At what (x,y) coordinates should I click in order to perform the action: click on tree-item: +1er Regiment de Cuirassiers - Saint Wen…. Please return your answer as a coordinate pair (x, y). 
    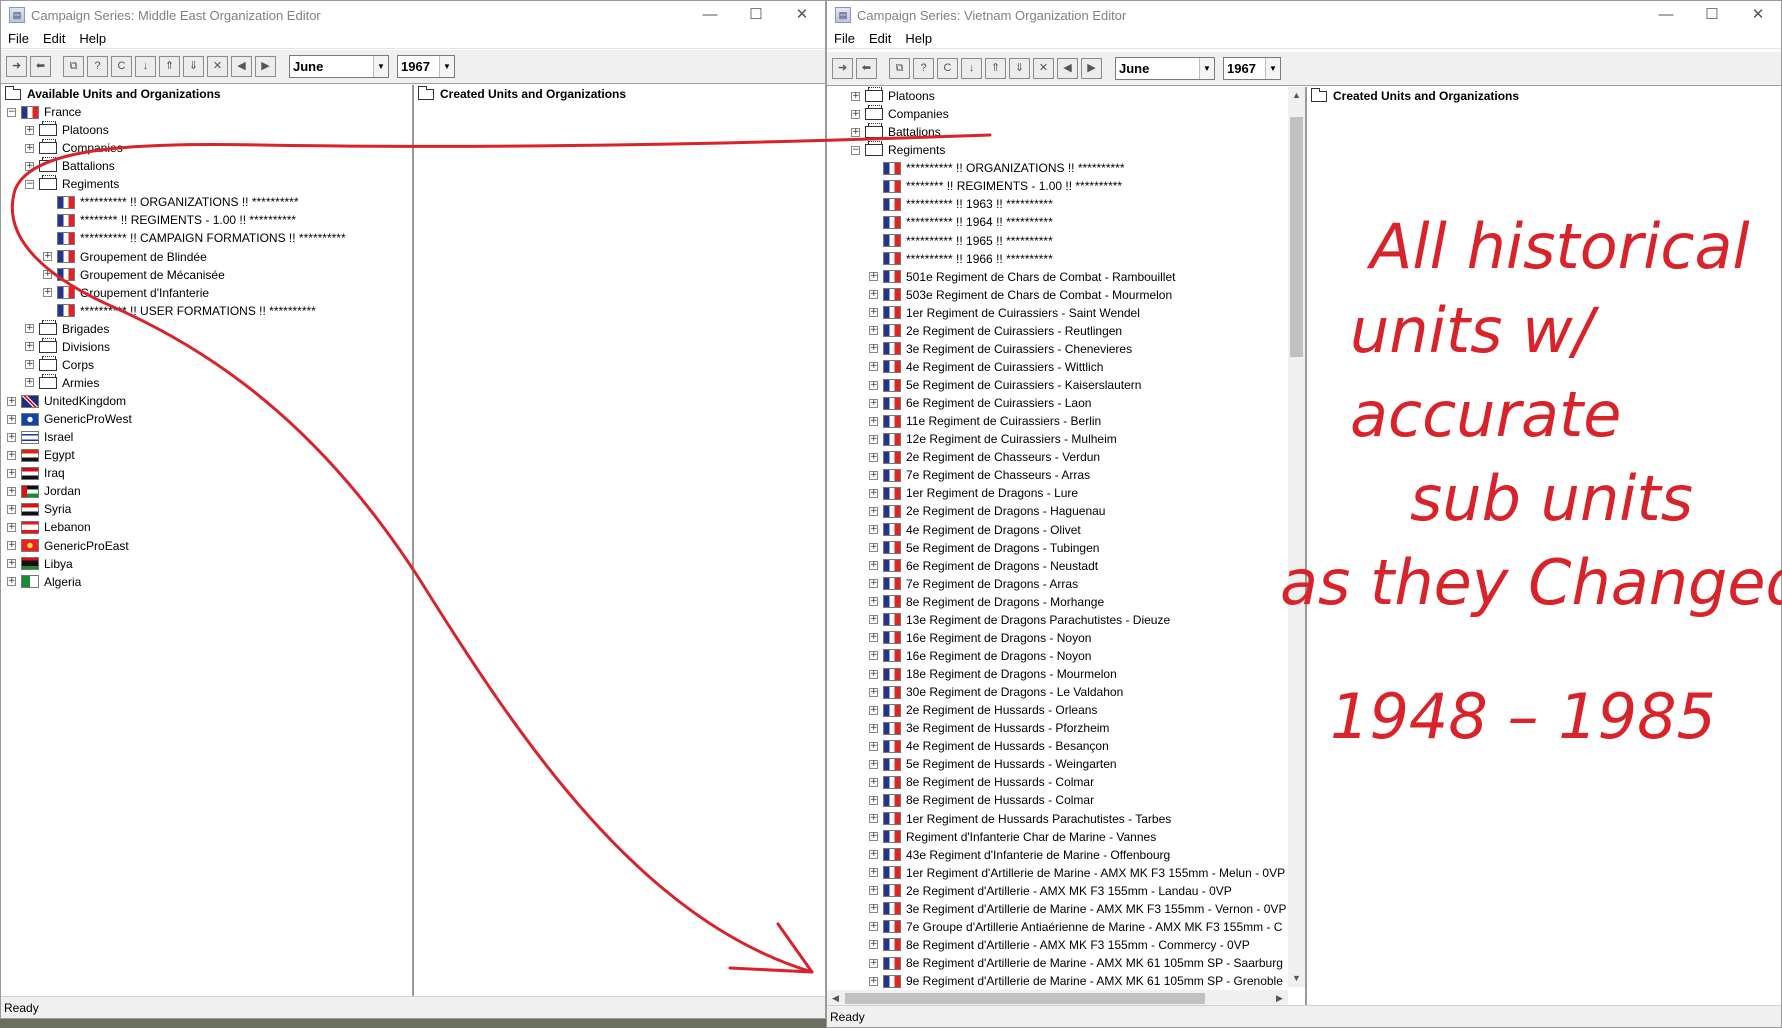
    Looking at the image, I should click on (1066, 313).